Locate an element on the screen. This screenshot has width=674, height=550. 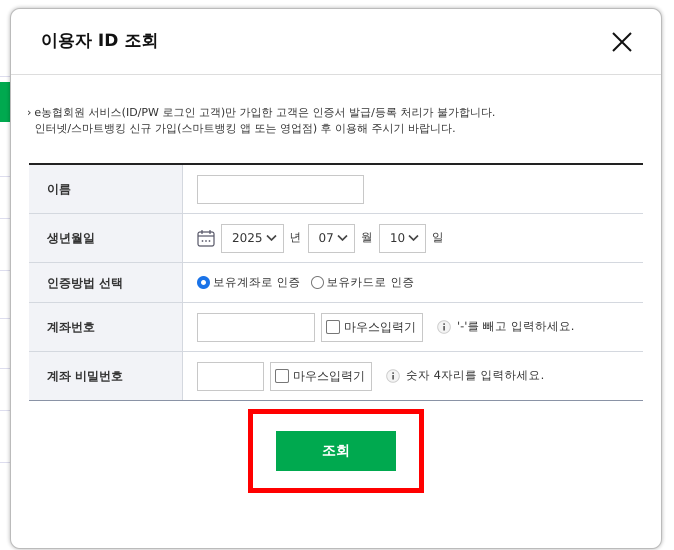
select-field: 2025 is located at coordinates (252, 238).